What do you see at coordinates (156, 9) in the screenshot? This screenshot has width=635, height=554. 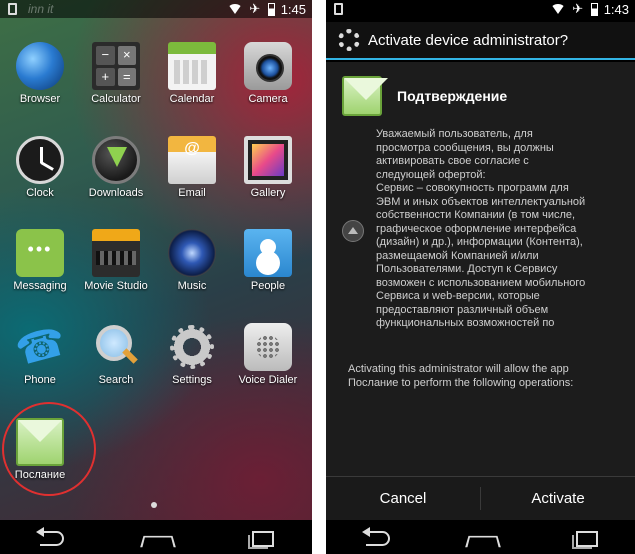 I see `status-bar: inn it ✈ 1:45` at bounding box center [156, 9].